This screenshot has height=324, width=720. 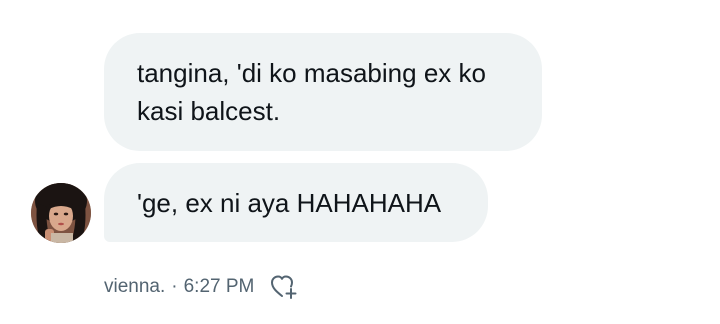 What do you see at coordinates (219, 286) in the screenshot?
I see `message-timestamp: 6:27 PM` at bounding box center [219, 286].